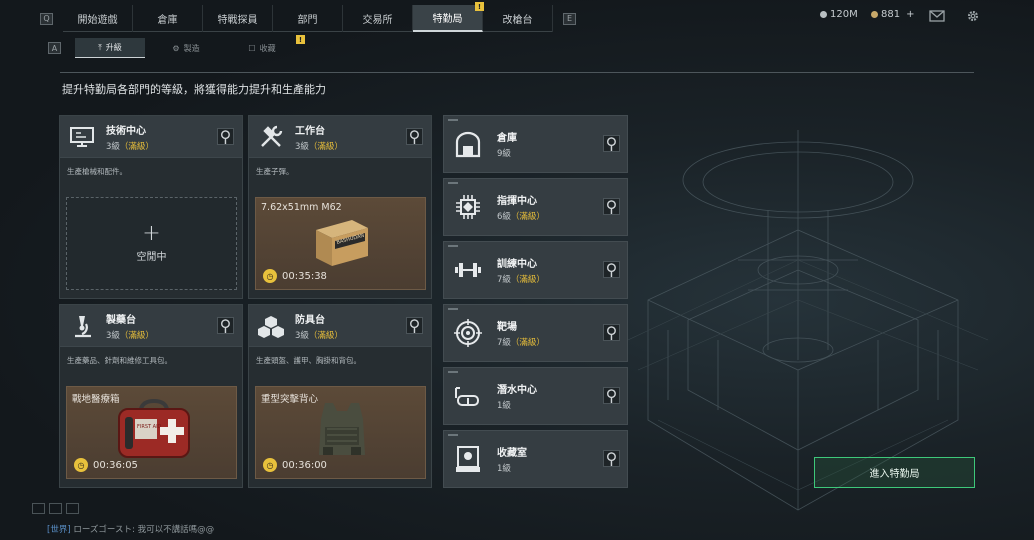  I want to click on warehouse-icon, so click(468, 144).